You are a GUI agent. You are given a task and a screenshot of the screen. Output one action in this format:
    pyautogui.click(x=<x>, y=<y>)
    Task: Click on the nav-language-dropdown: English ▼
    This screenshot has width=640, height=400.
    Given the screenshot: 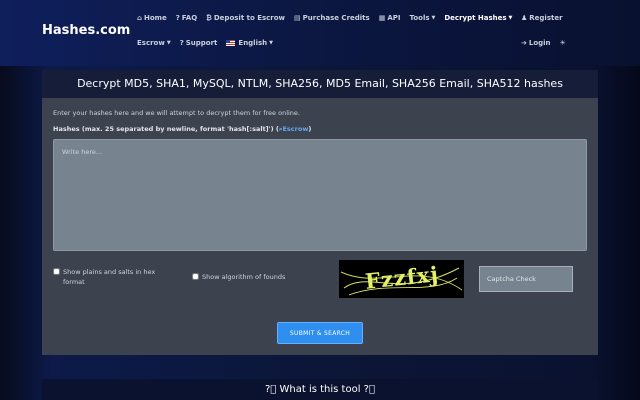 What is the action you would take?
    pyautogui.click(x=249, y=43)
    